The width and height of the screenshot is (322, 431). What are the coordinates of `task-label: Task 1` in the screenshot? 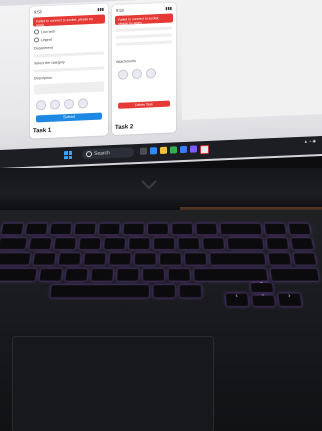 It's located at (42, 131).